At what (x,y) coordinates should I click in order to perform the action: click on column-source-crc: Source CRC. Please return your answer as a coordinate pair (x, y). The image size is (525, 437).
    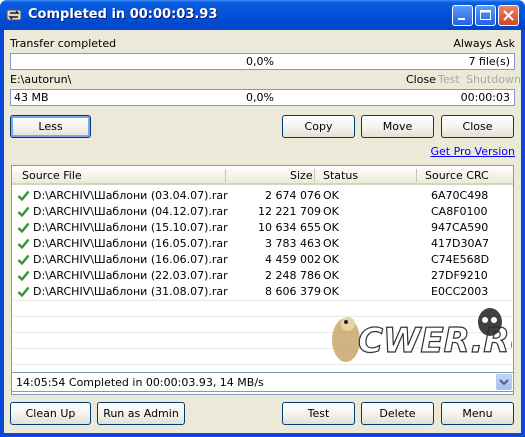
    Looking at the image, I should click on (457, 175).